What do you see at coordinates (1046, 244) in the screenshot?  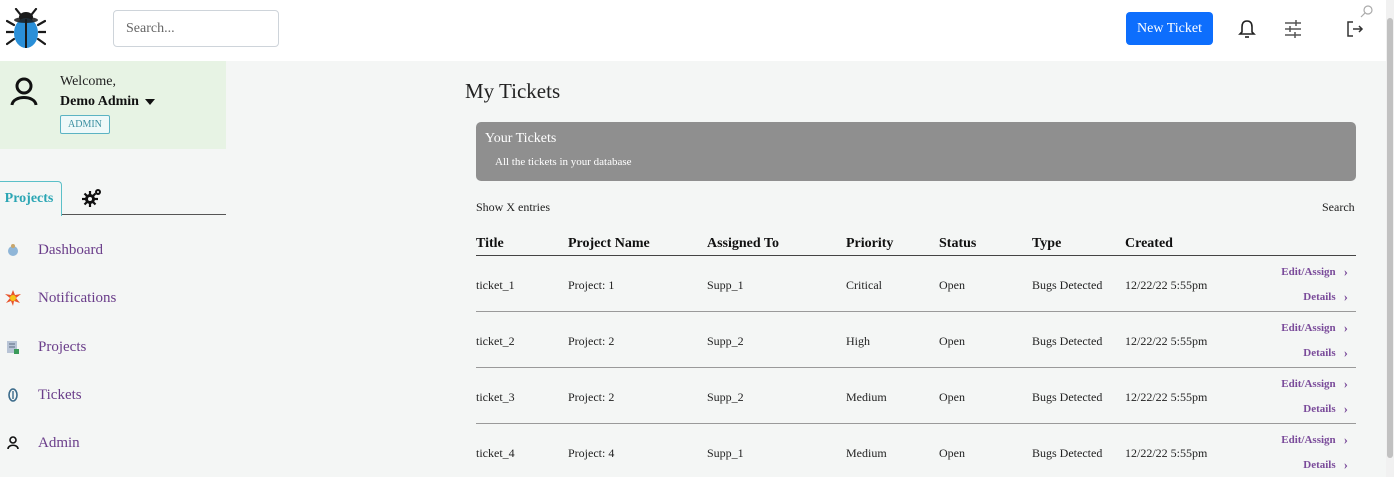 I see `column-header-type: Type` at bounding box center [1046, 244].